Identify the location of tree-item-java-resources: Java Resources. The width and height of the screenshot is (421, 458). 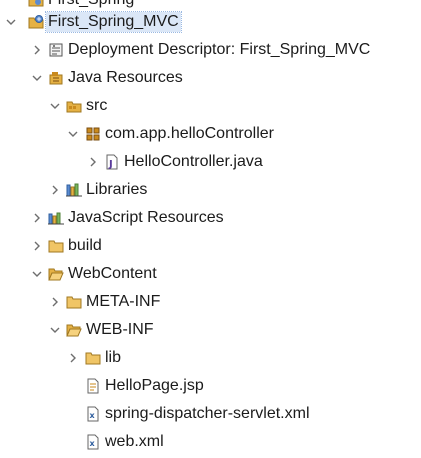
(210, 78).